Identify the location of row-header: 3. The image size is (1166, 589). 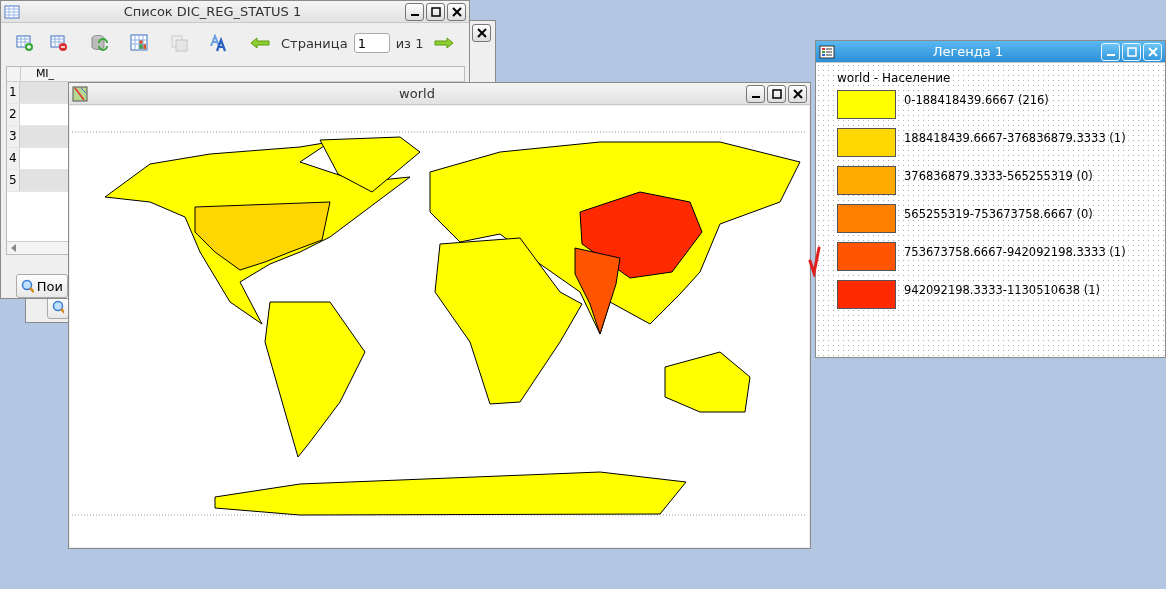
(13, 137).